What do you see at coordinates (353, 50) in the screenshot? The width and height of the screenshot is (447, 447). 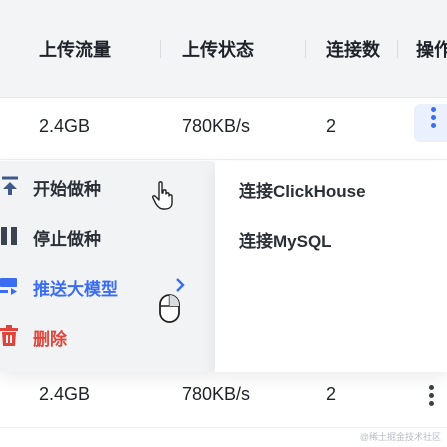 I see `column-header-connections: 连接数` at bounding box center [353, 50].